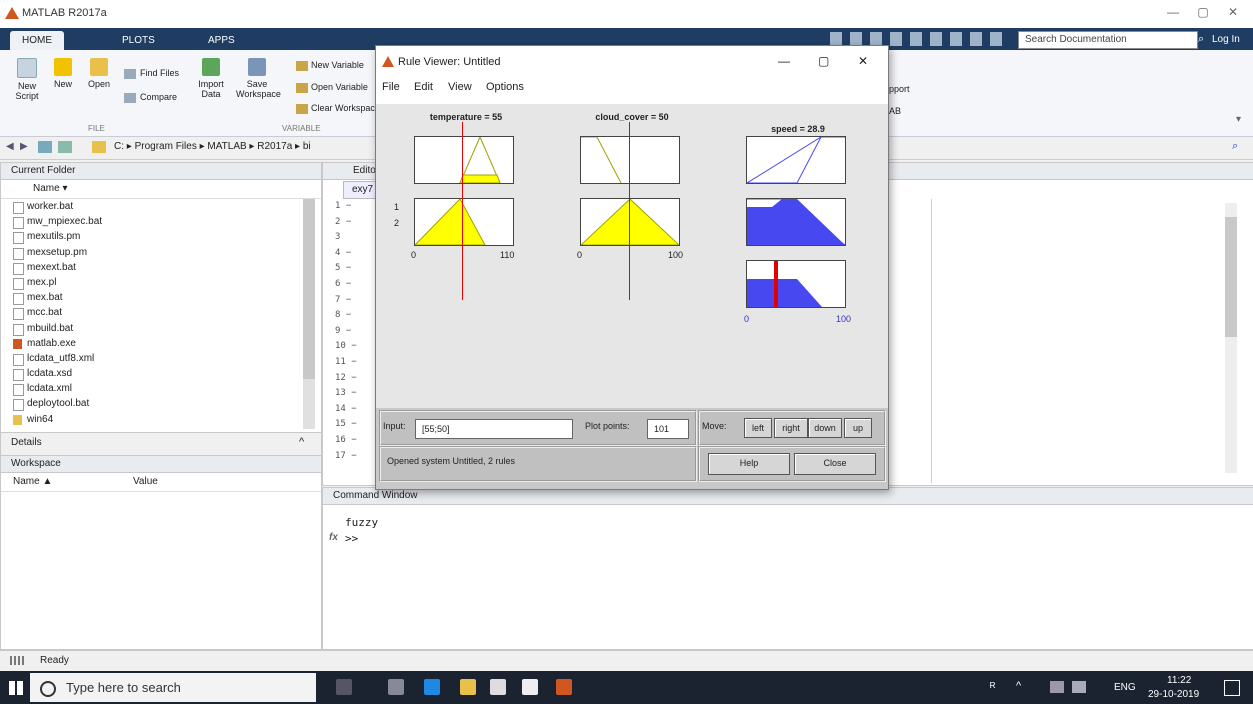 Image resolution: width=1253 pixels, height=704 pixels. I want to click on group-label-file: FILE, so click(96, 128).